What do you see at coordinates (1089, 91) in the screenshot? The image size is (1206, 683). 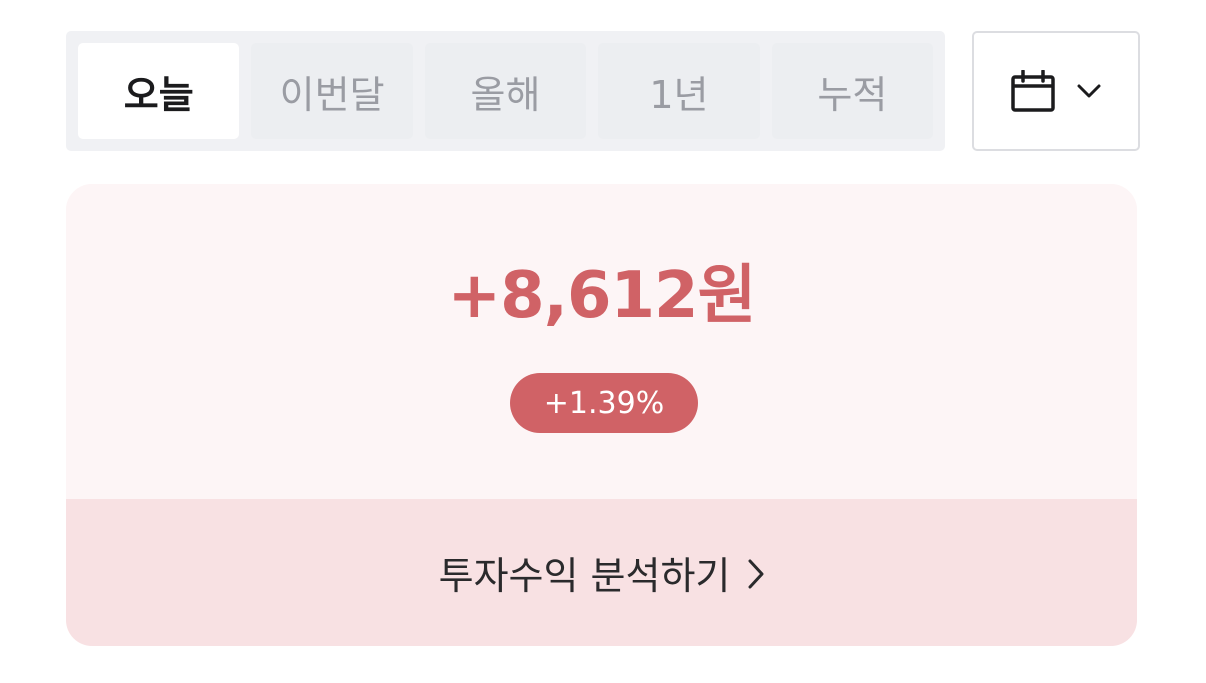 I see `chevron-down-icon` at bounding box center [1089, 91].